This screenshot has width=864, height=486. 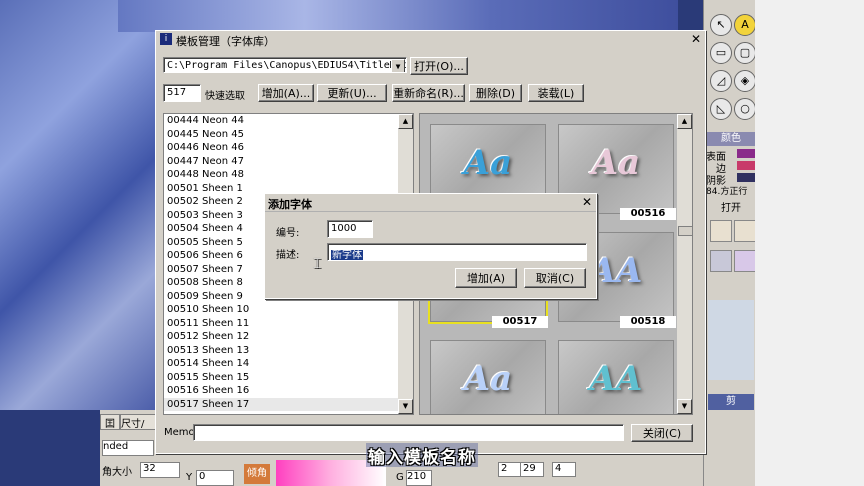 I want to click on pointer-tool-icon: ↖, so click(x=721, y=25).